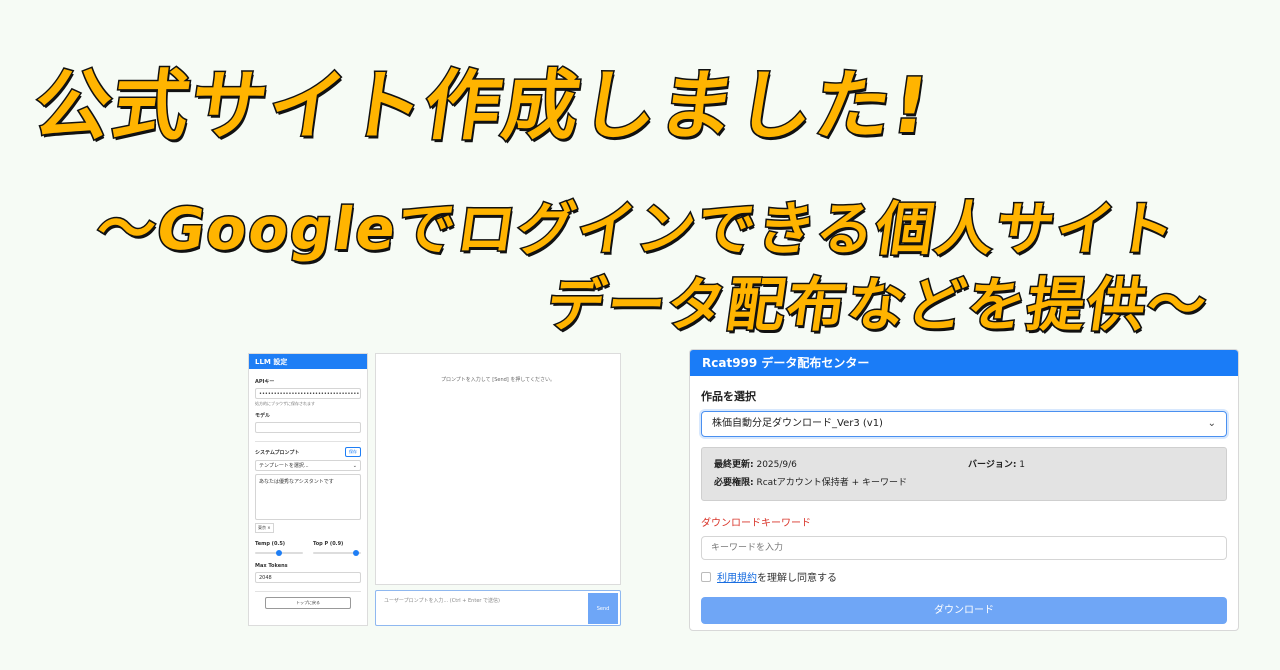  I want to click on close-icon: ×, so click(268, 527).